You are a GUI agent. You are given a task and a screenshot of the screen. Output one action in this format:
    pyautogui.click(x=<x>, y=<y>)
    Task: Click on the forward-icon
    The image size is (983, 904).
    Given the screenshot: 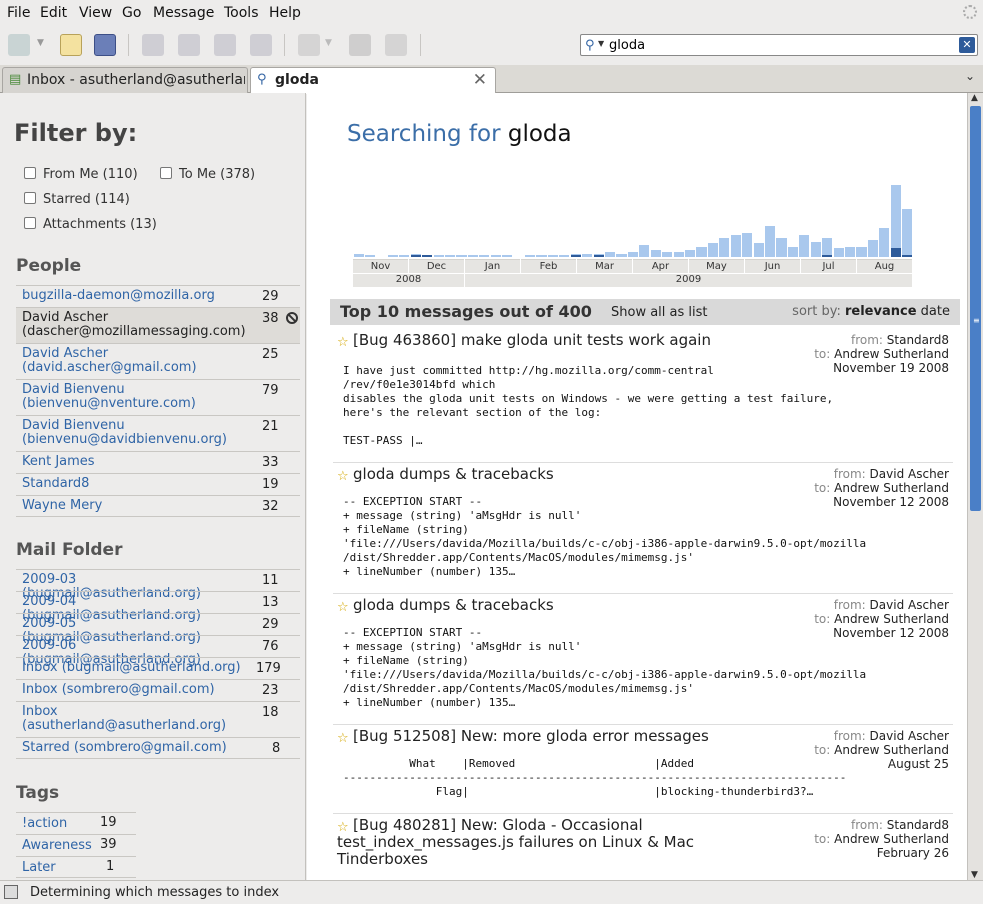 What is the action you would take?
    pyautogui.click(x=225, y=45)
    